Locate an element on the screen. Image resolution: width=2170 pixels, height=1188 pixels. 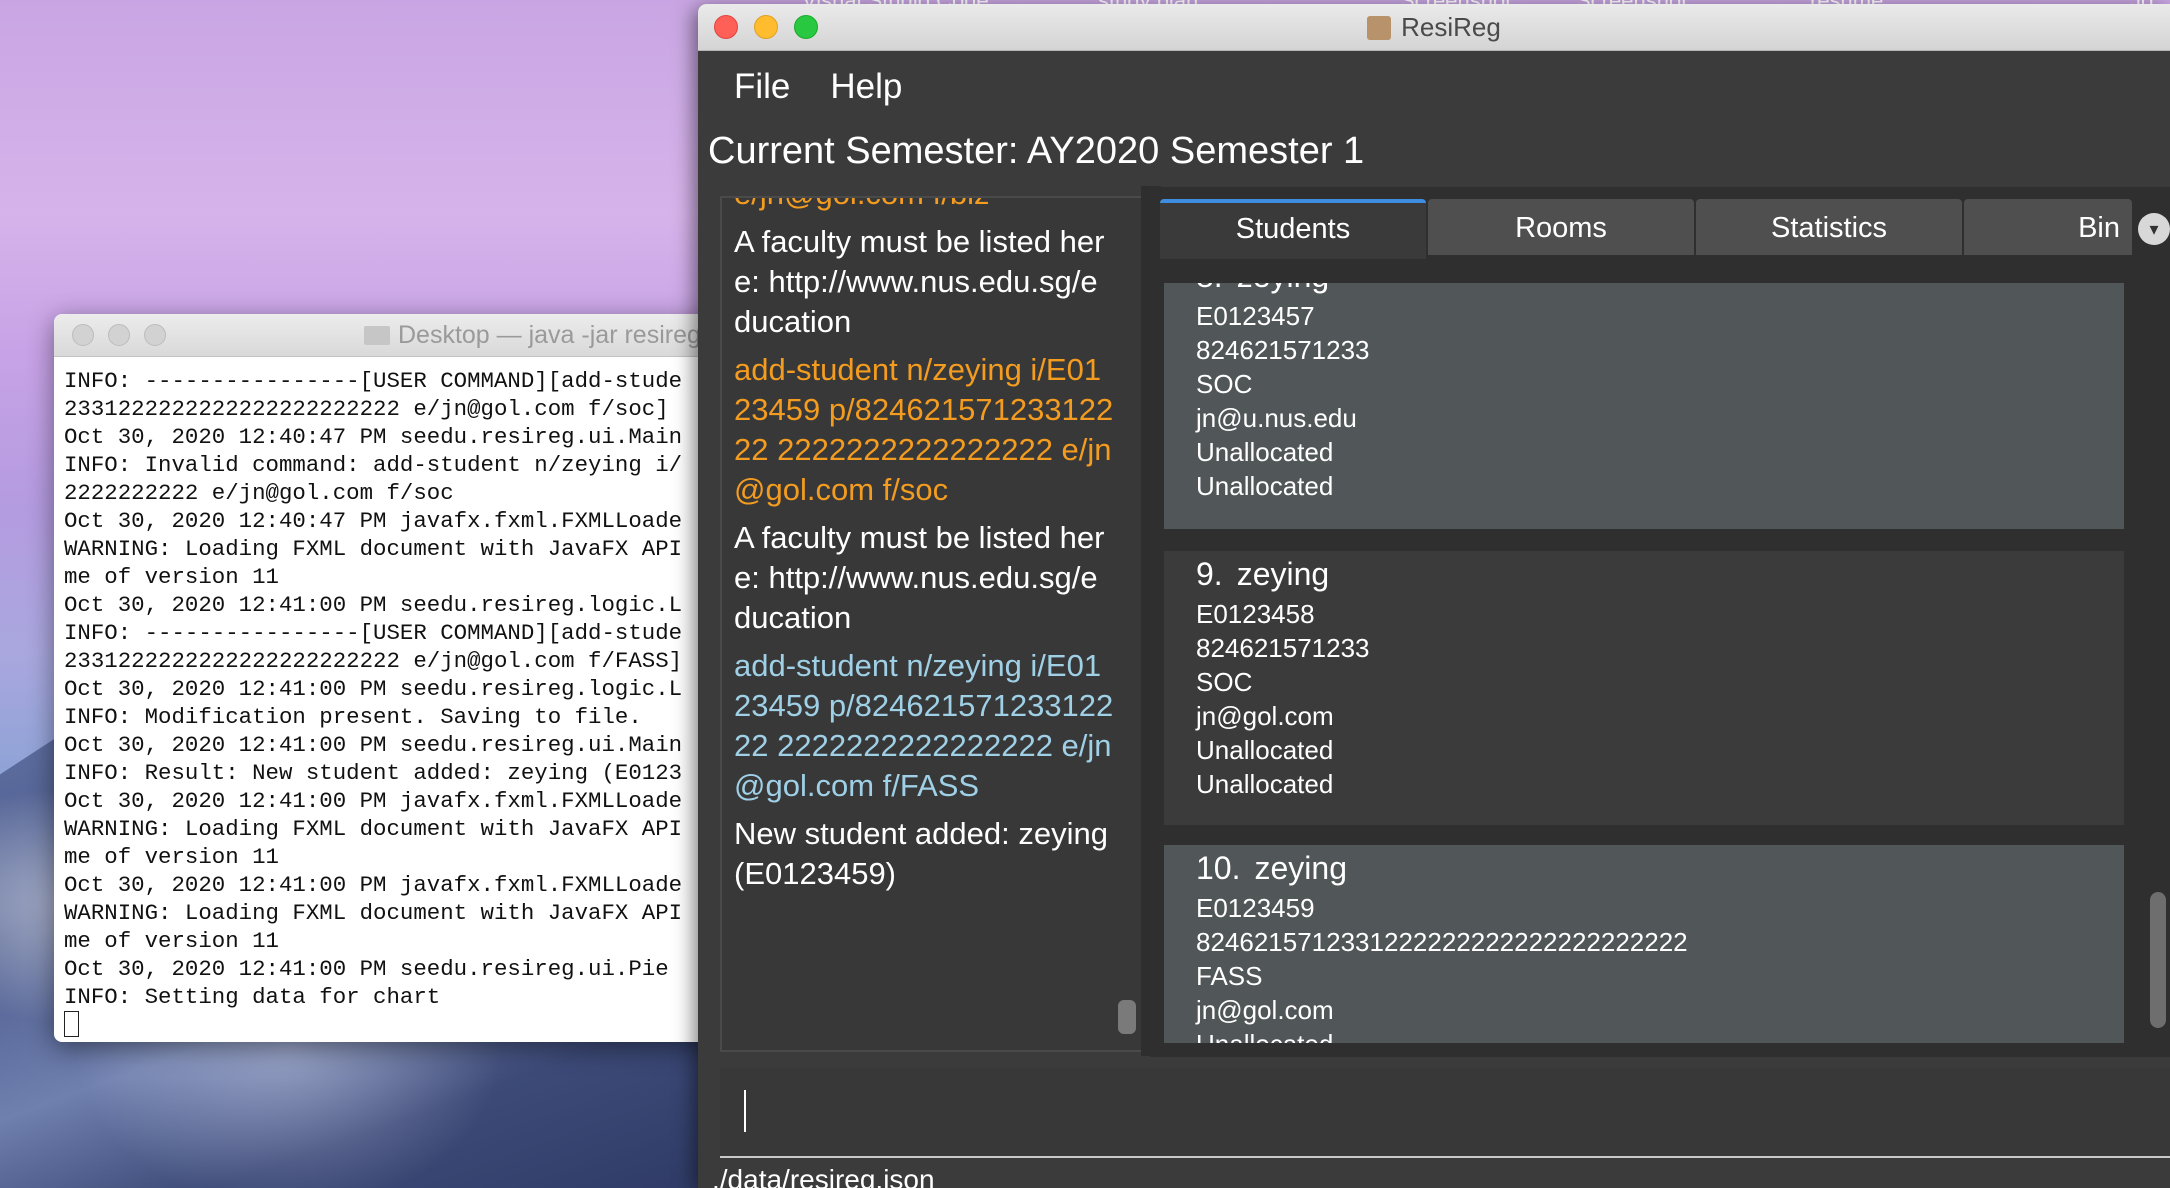
terminal-titlebar: Desktop — java -jar resireg is located at coordinates (404, 335).